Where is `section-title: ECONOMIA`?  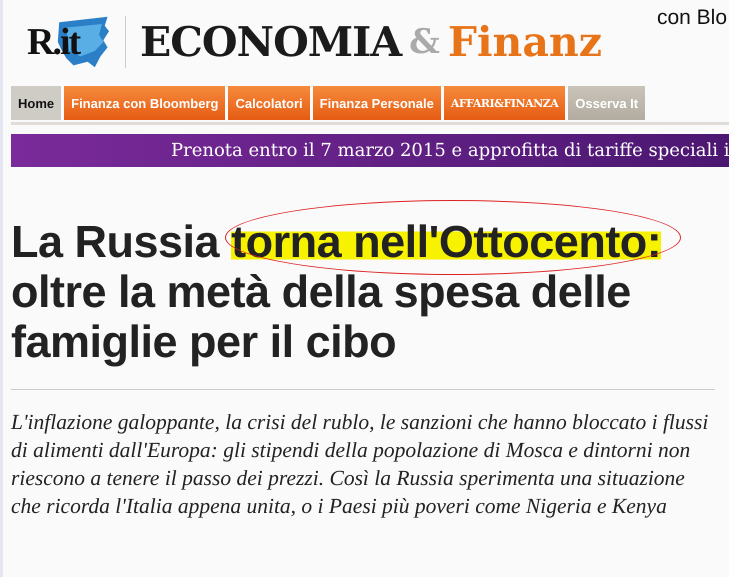 section-title: ECONOMIA is located at coordinates (271, 42).